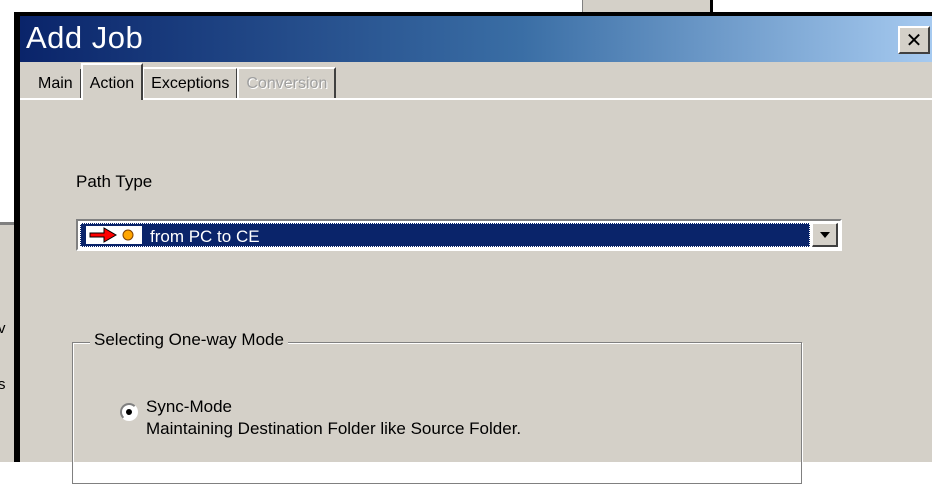 This screenshot has height=484, width=932. What do you see at coordinates (3, 384) in the screenshot?
I see `background-edge-char: s` at bounding box center [3, 384].